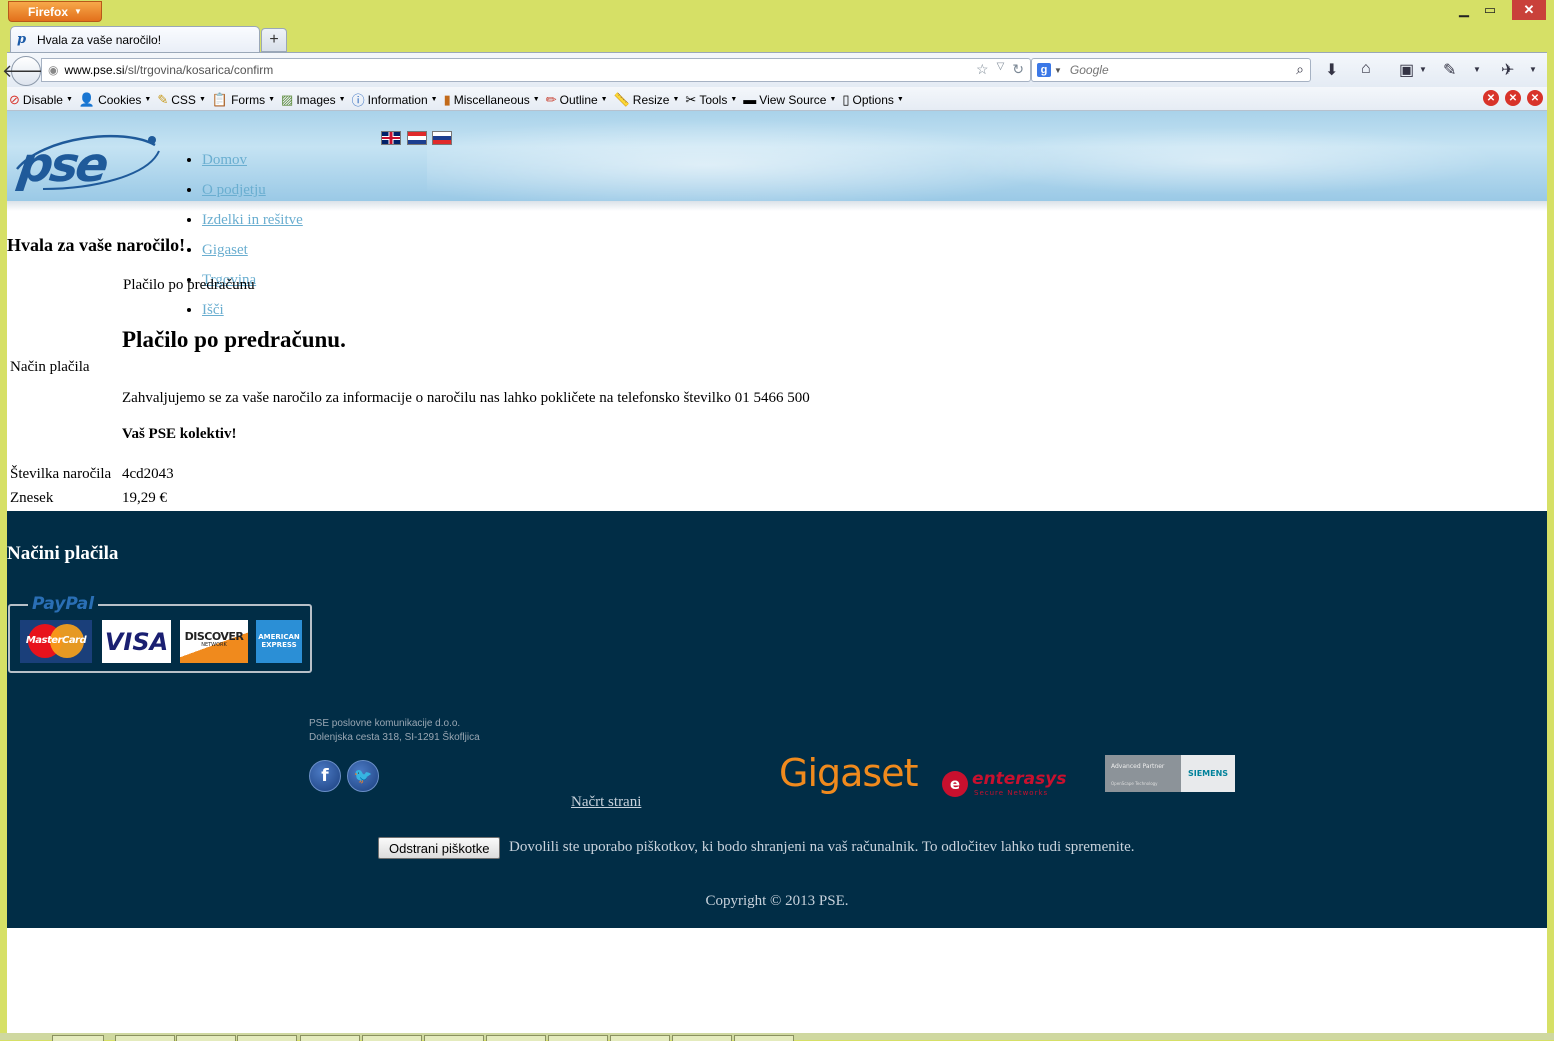 The height and width of the screenshot is (1041, 1554). I want to click on addon-icon: ✈, so click(1507, 70).